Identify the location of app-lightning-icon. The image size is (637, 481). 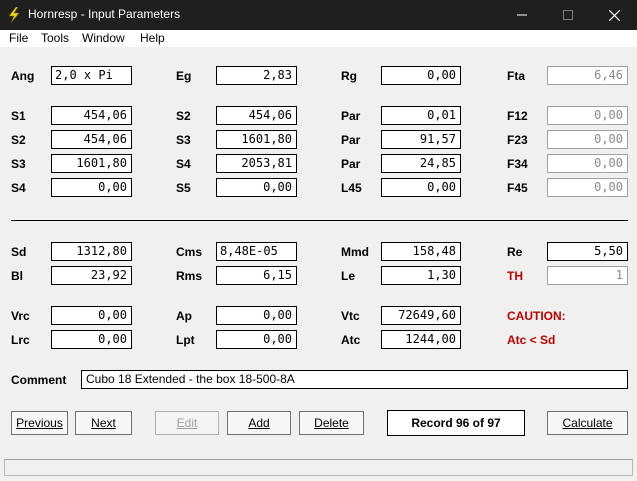
(14, 15).